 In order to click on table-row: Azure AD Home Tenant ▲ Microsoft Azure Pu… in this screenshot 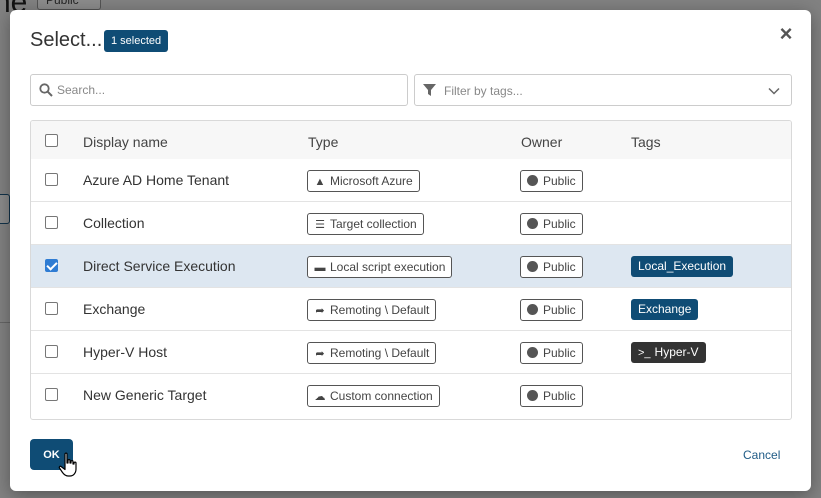, I will do `click(411, 180)`.